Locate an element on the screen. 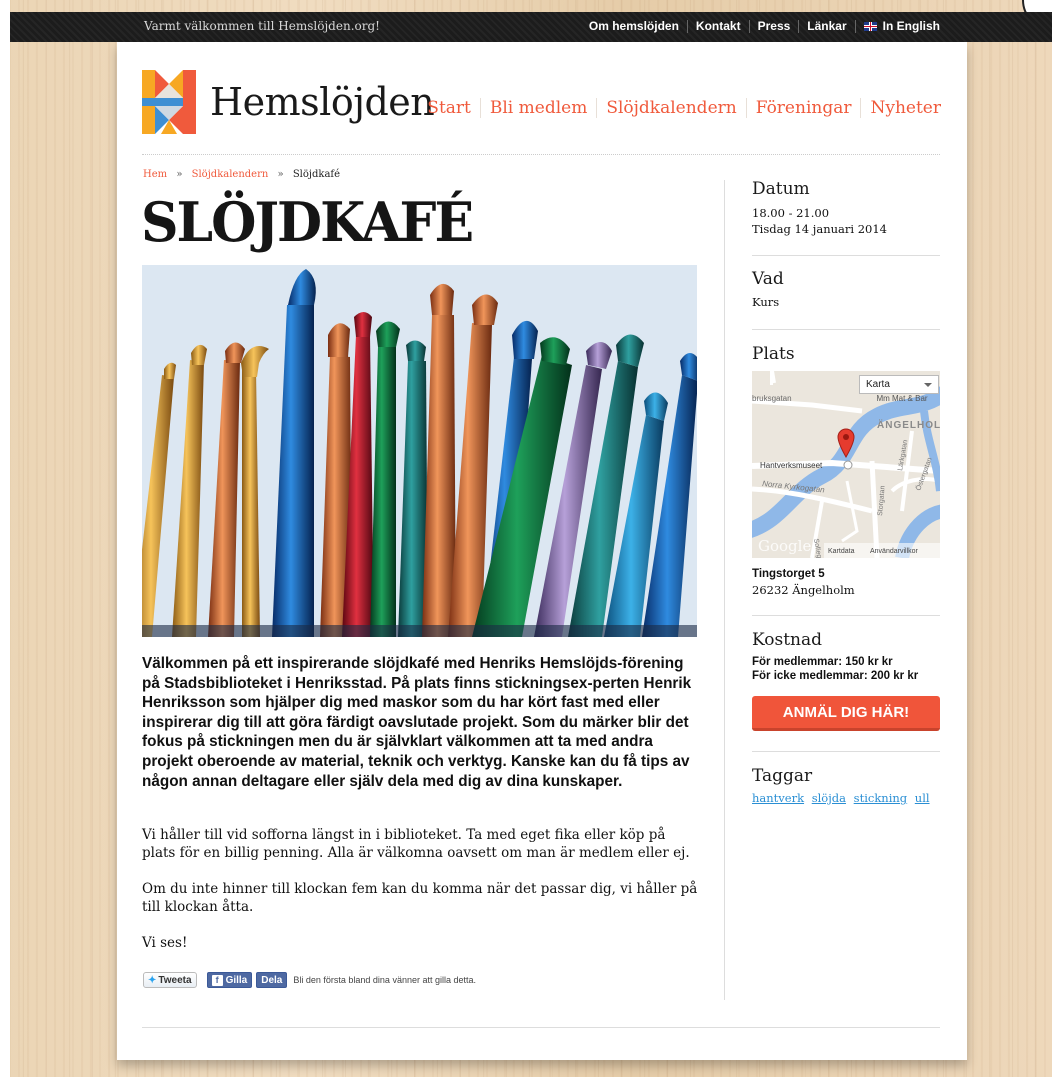  register-button: ANMÄL DIG HÄR! is located at coordinates (846, 713).